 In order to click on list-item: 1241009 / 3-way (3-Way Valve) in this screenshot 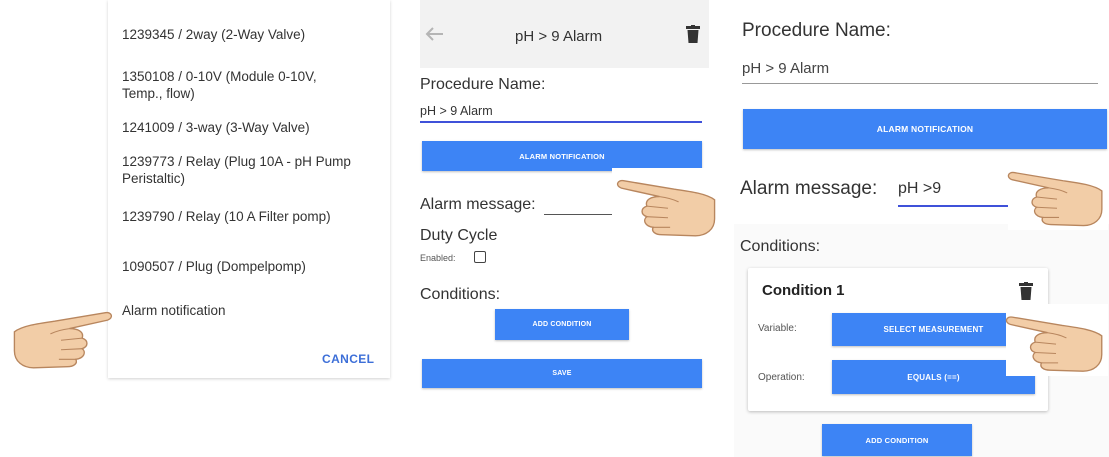, I will do `click(216, 127)`.